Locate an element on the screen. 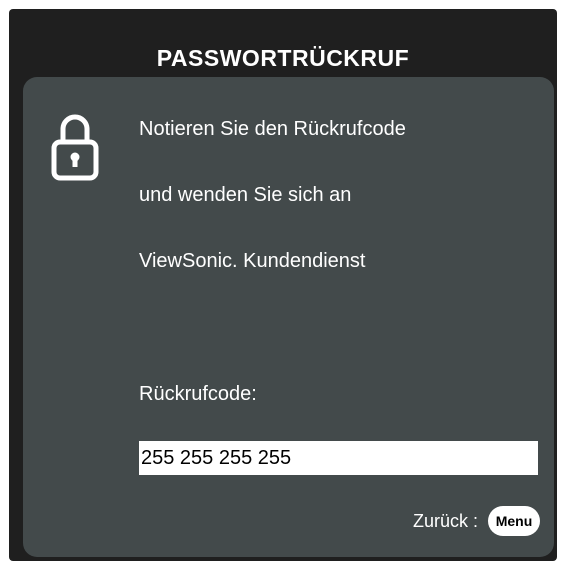 This screenshot has height=564, width=561. recall-code-field: 255 255 255 255 is located at coordinates (338, 458).